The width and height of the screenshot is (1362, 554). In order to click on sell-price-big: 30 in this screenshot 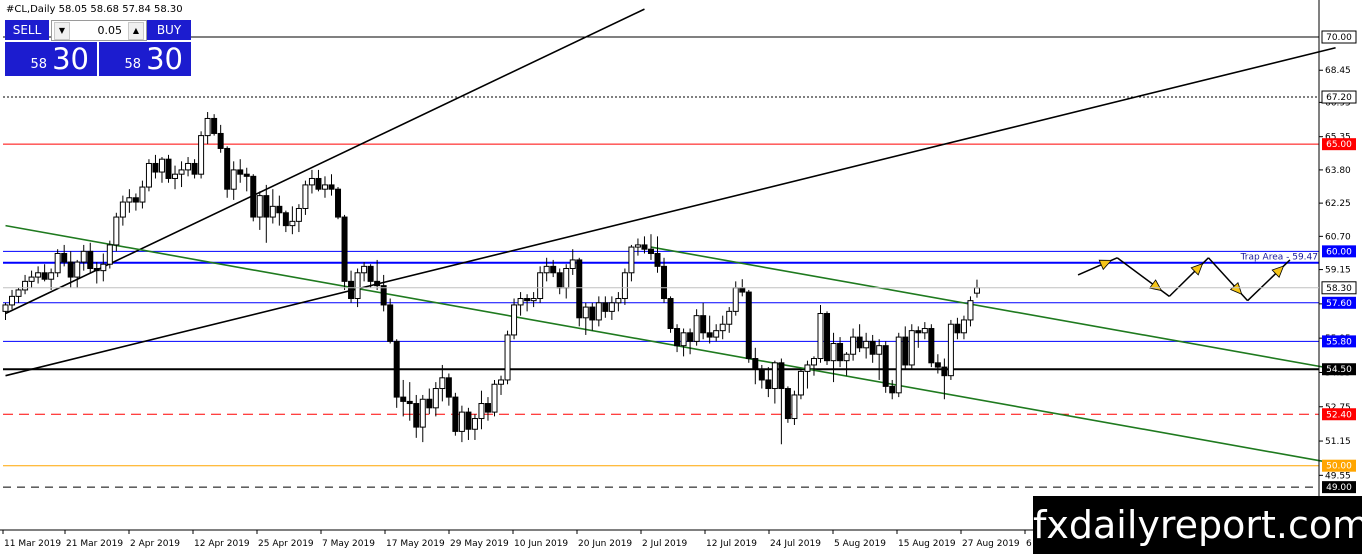, I will do `click(70, 59)`.